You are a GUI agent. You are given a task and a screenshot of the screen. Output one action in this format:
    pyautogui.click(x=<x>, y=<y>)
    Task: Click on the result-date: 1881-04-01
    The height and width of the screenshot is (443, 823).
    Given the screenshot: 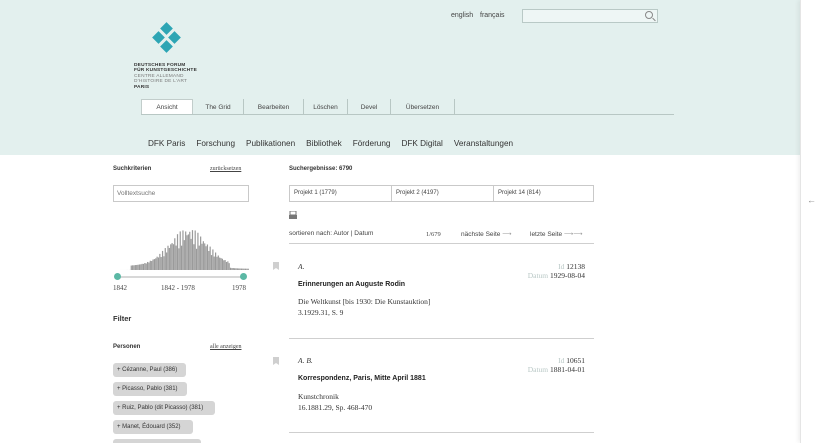 What is the action you would take?
    pyautogui.click(x=567, y=369)
    